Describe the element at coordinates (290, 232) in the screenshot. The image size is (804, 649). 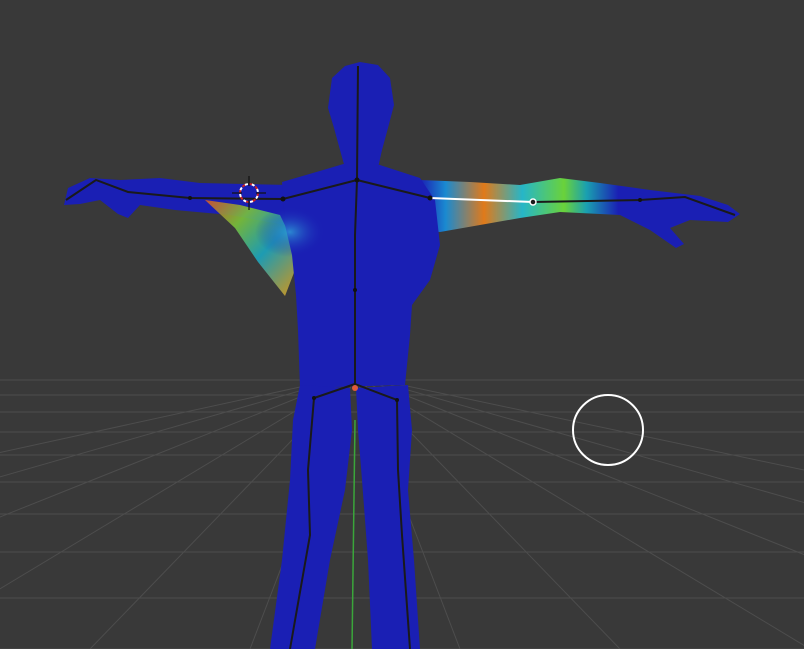
I see `mesh-shoulder-highlight` at that location.